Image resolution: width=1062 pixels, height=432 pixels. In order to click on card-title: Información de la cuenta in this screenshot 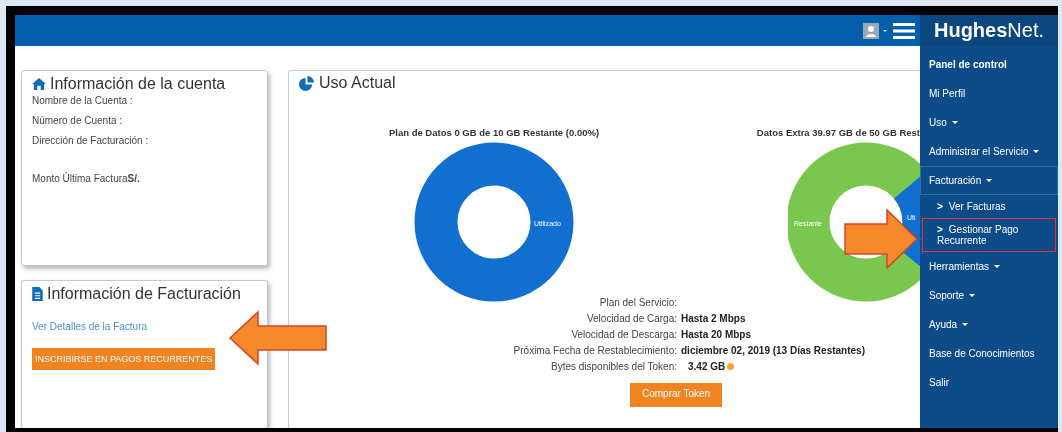, I will do `click(138, 84)`.